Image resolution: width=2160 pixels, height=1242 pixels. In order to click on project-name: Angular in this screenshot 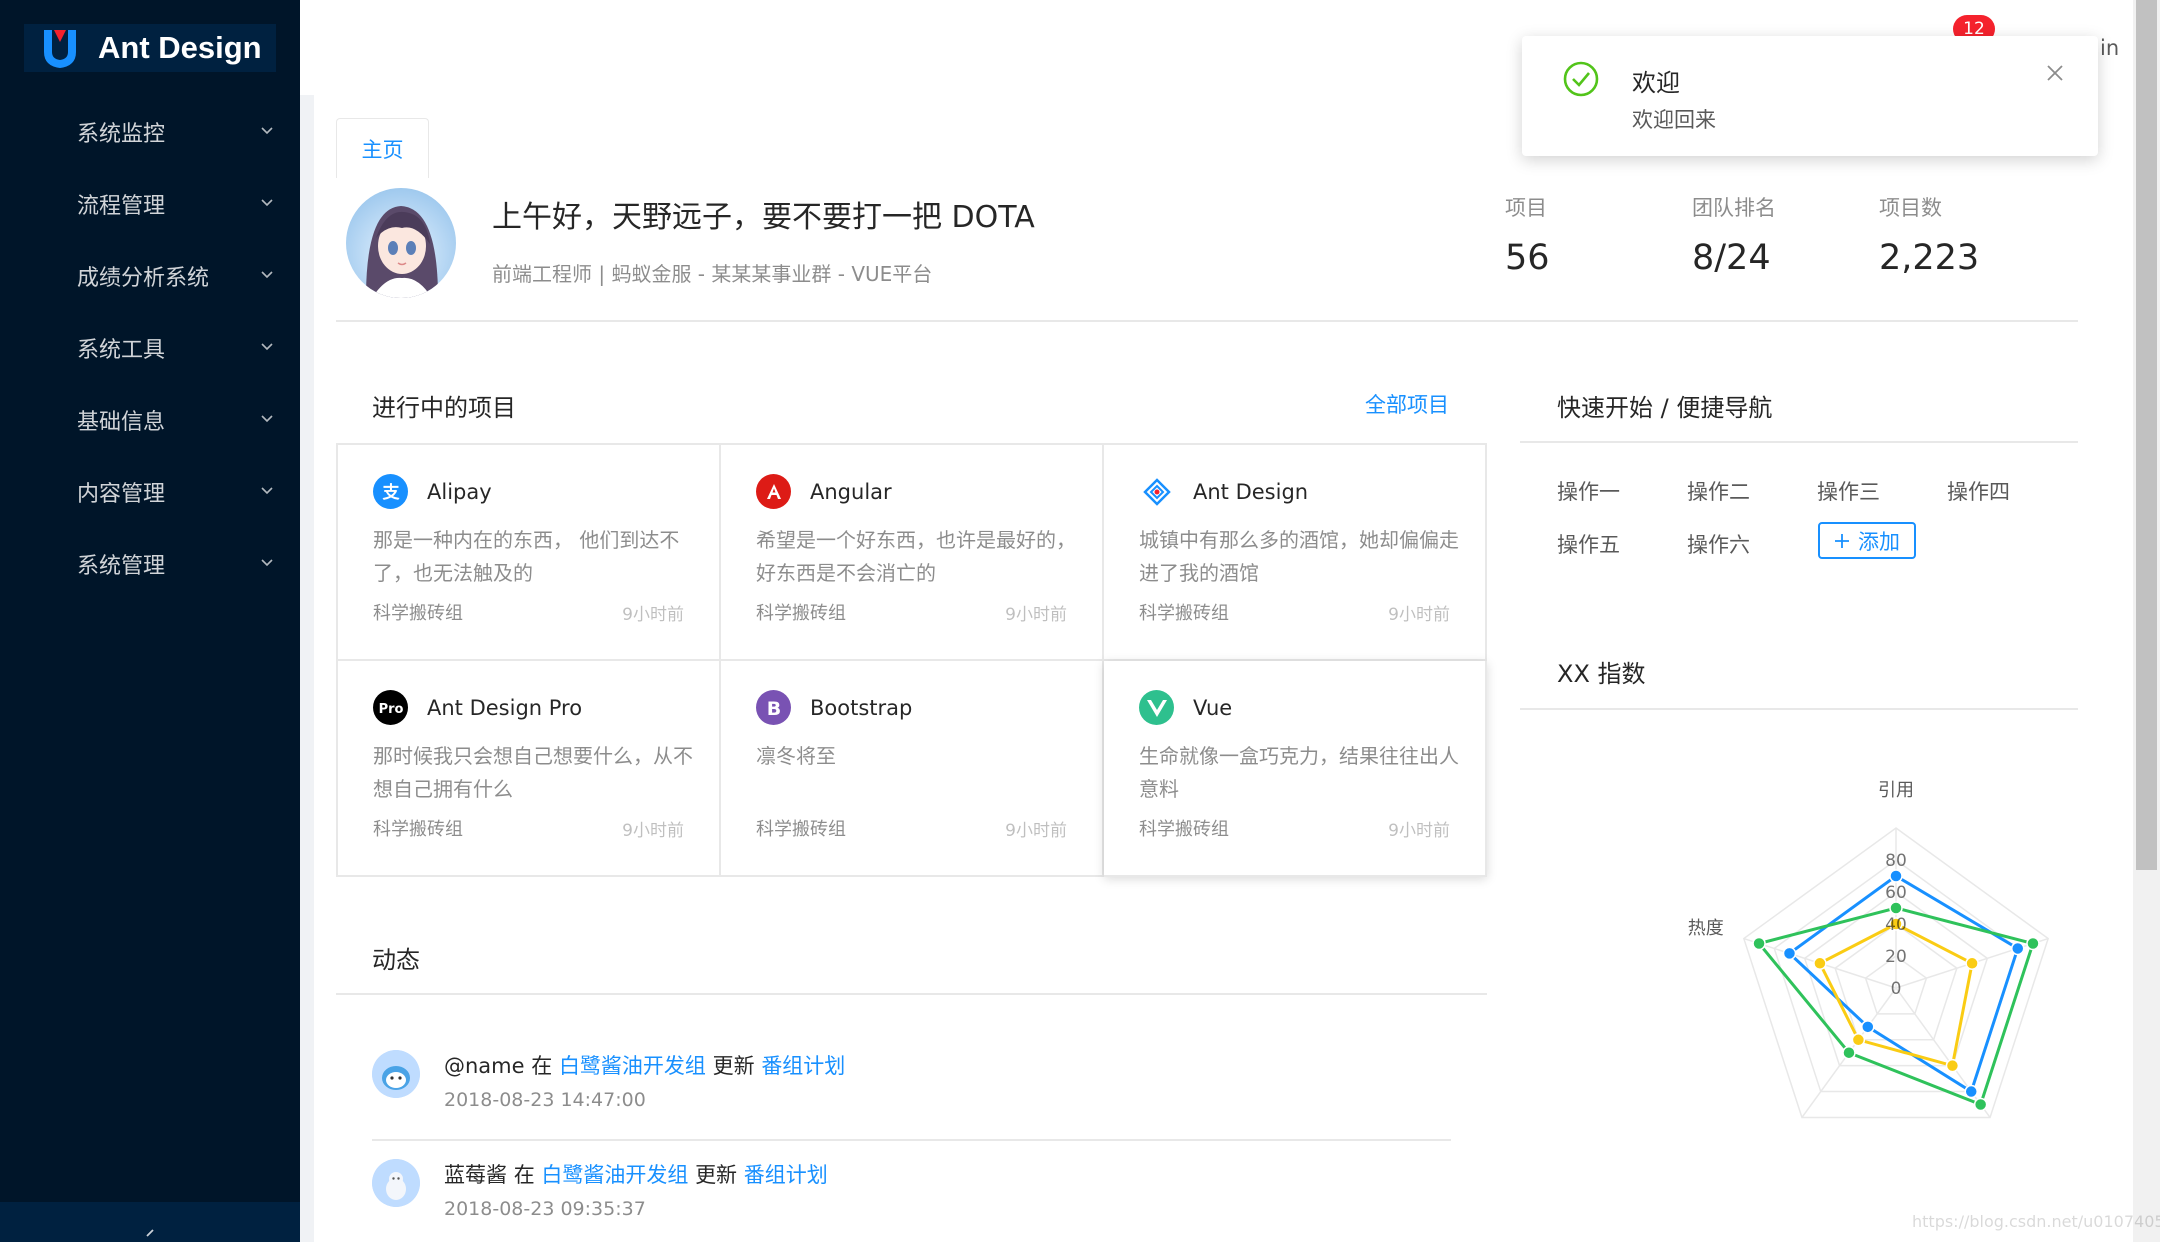, I will do `click(851, 492)`.